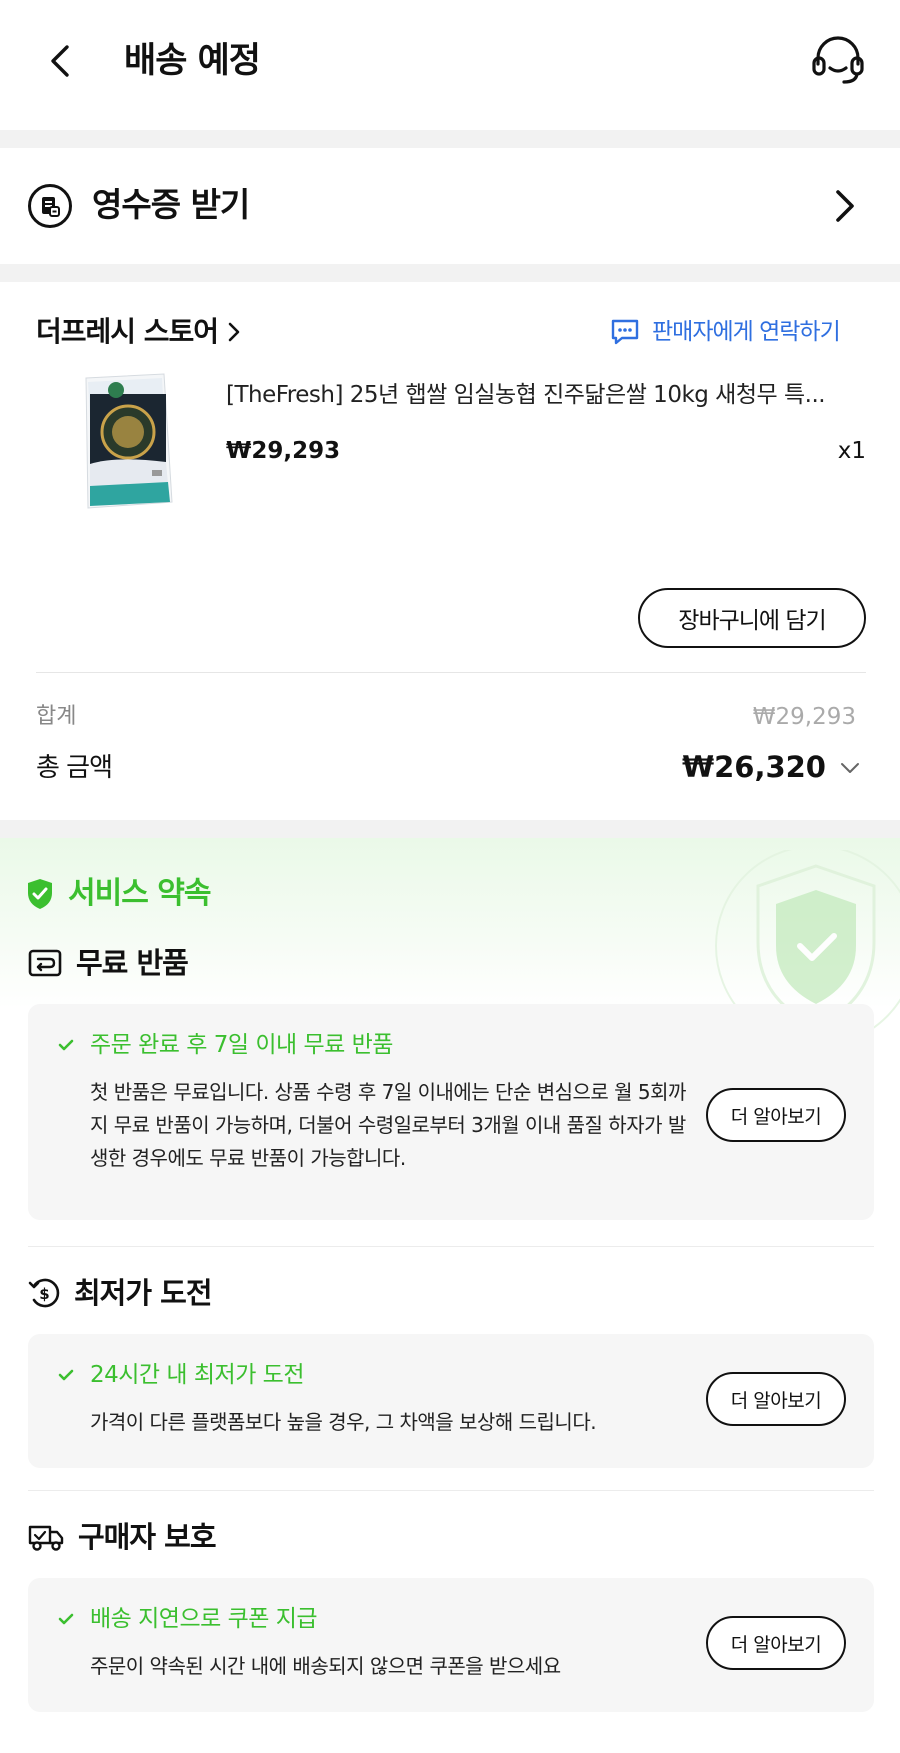 The image size is (900, 1753). I want to click on promise-headline-text: 24시간 내 최저가 도전, so click(197, 1375).